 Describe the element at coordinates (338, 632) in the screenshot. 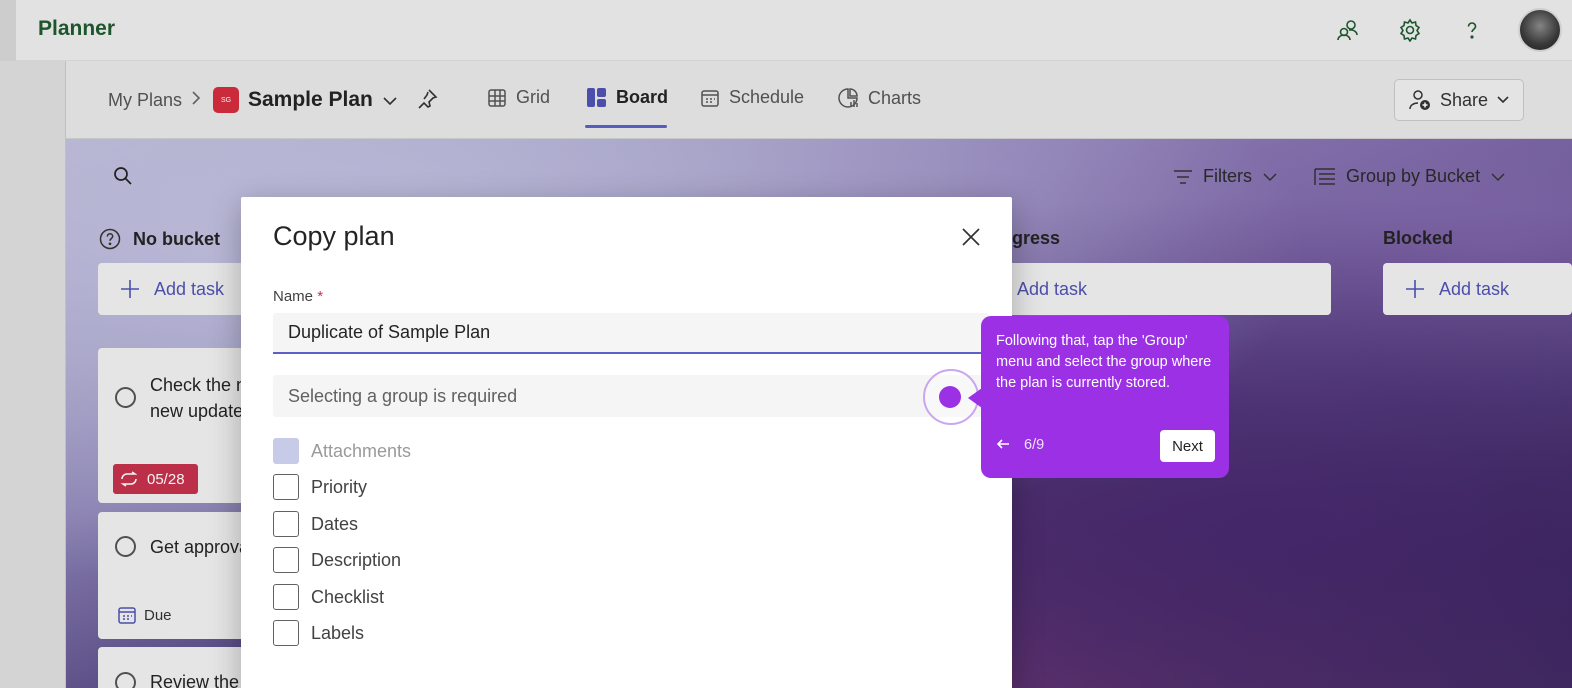

I see `option-label: Labels` at that location.